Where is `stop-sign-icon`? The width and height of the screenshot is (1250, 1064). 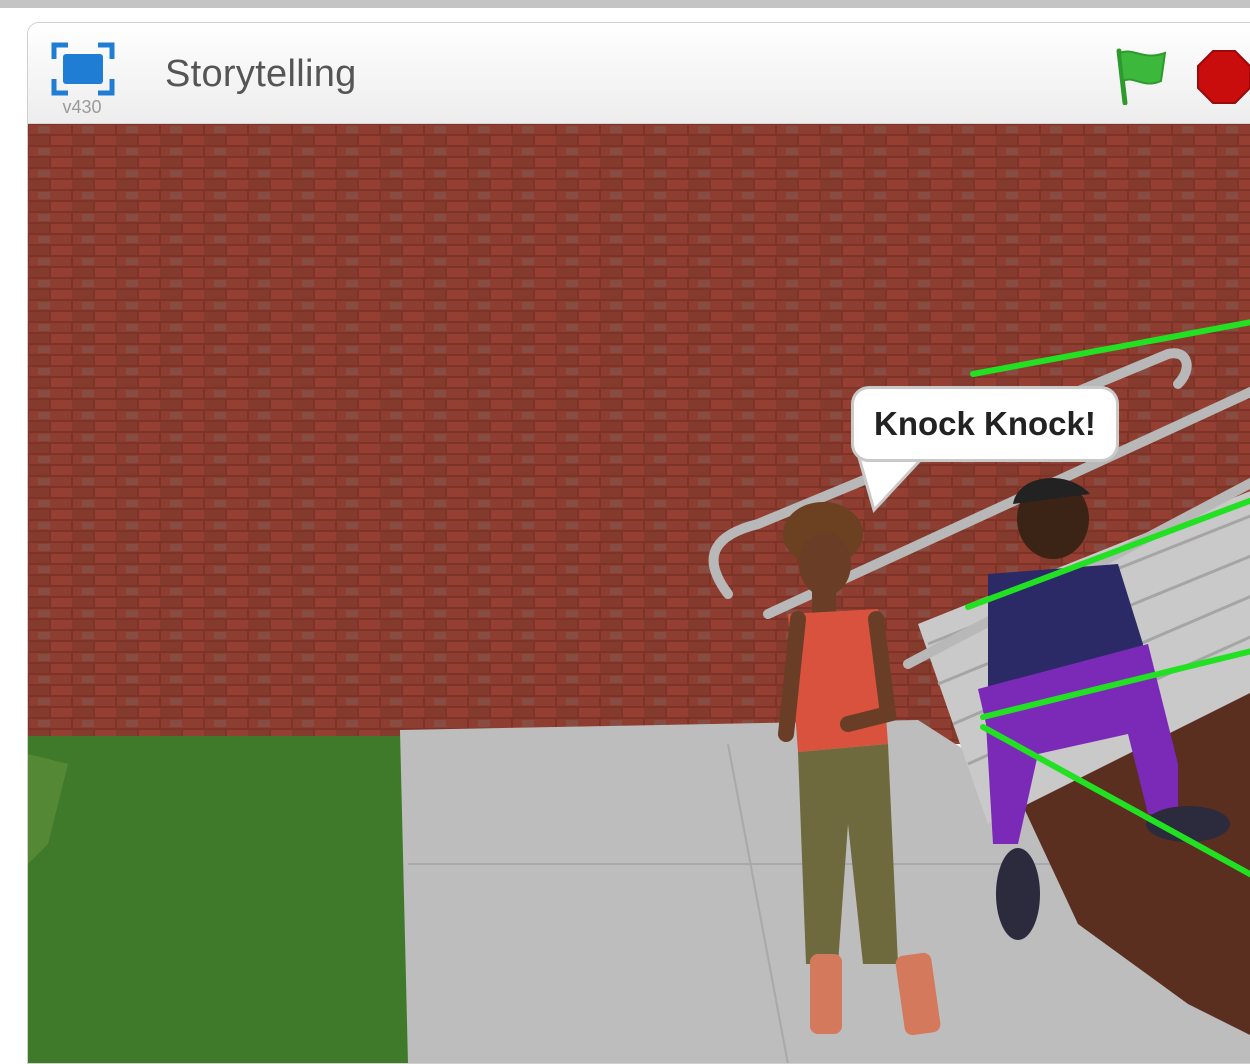
stop-sign-icon is located at coordinates (1223, 77).